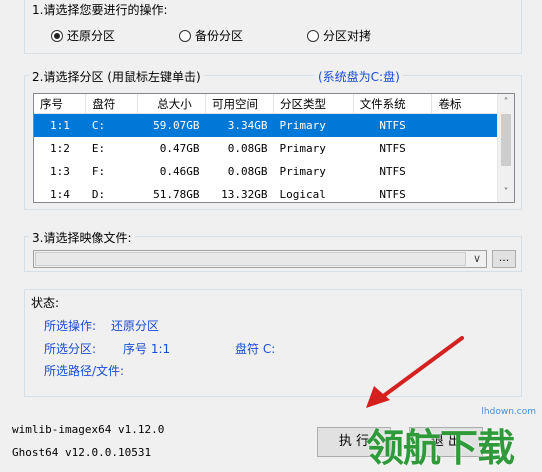 Image resolution: width=542 pixels, height=472 pixels. What do you see at coordinates (84, 371) in the screenshot?
I see `status-path-label: 所选路径/文件:` at bounding box center [84, 371].